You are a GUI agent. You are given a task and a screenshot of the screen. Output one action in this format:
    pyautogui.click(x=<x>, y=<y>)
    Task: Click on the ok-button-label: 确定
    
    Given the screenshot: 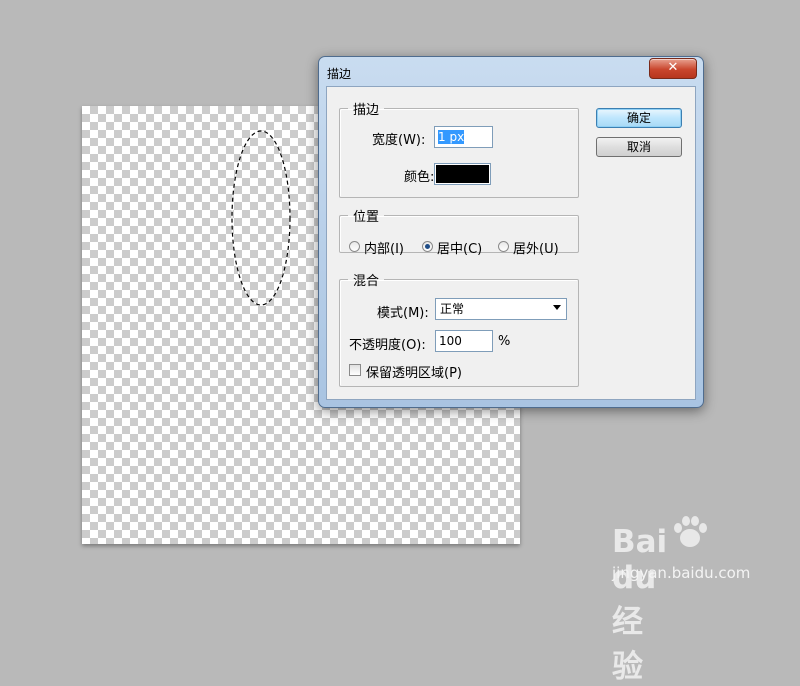 What is the action you would take?
    pyautogui.click(x=638, y=118)
    